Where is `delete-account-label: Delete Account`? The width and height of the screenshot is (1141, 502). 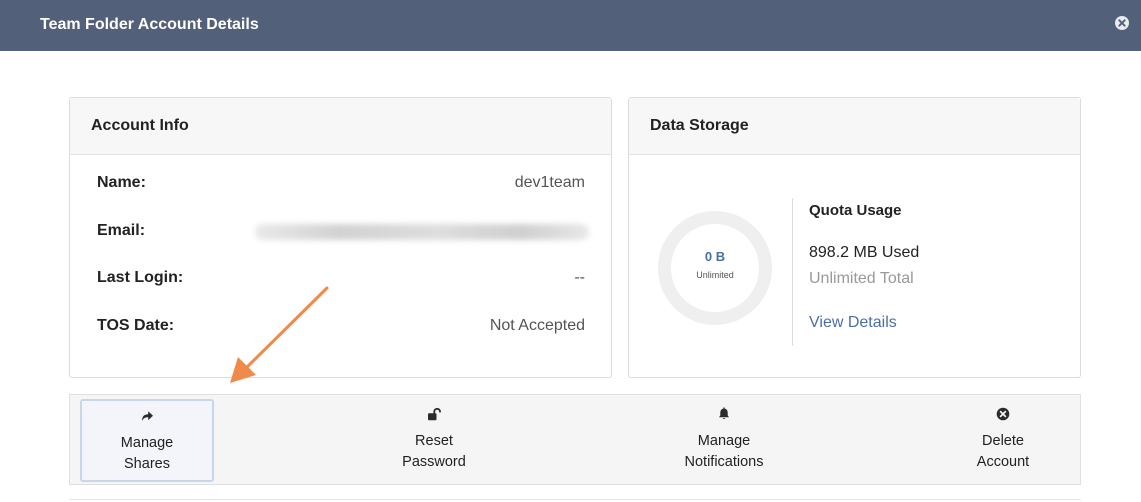
delete-account-label: Delete Account is located at coordinates (1003, 452).